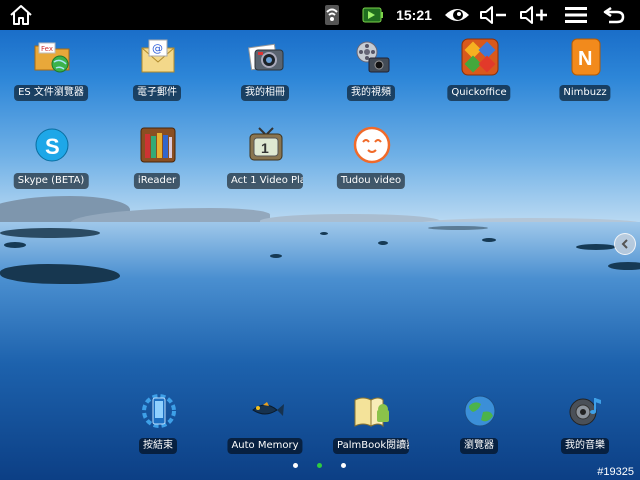  What do you see at coordinates (414, 15) in the screenshot?
I see `status-clock: 15:21` at bounding box center [414, 15].